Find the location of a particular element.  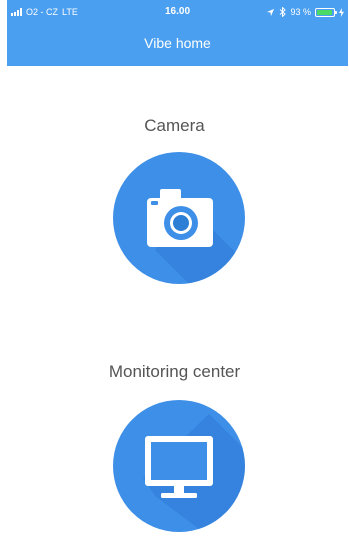

header: O2 - CZ LTE 16.00 93 % Vibe home is located at coordinates (177, 33).